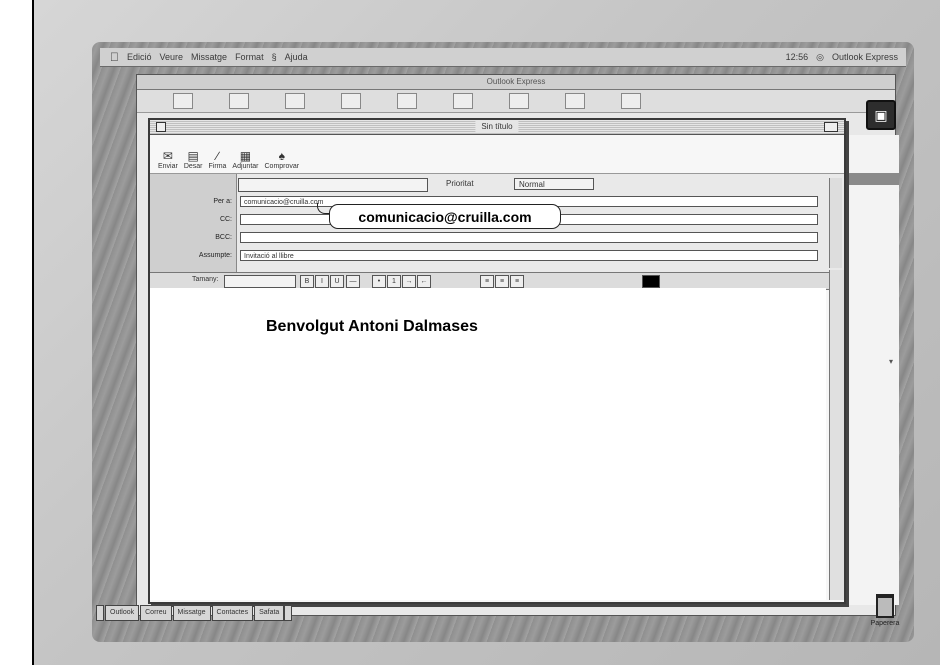  Describe the element at coordinates (333, 185) in the screenshot. I see `account-select` at that location.